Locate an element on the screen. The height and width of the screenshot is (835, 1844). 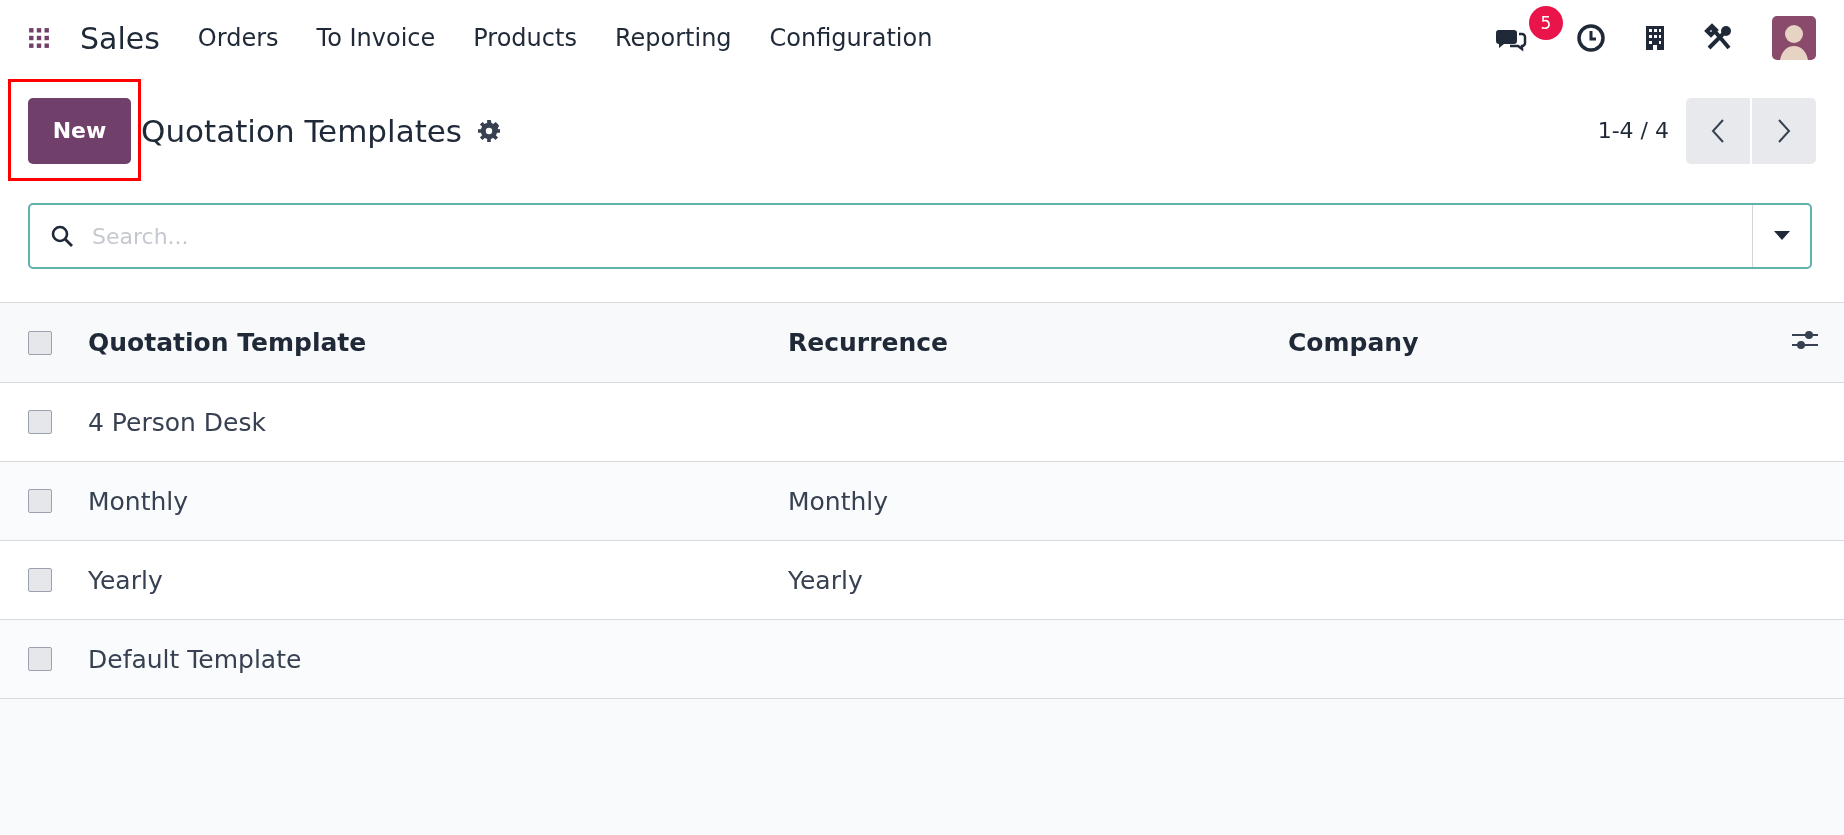
message-count-badge: 5 is located at coordinates (1546, 23).